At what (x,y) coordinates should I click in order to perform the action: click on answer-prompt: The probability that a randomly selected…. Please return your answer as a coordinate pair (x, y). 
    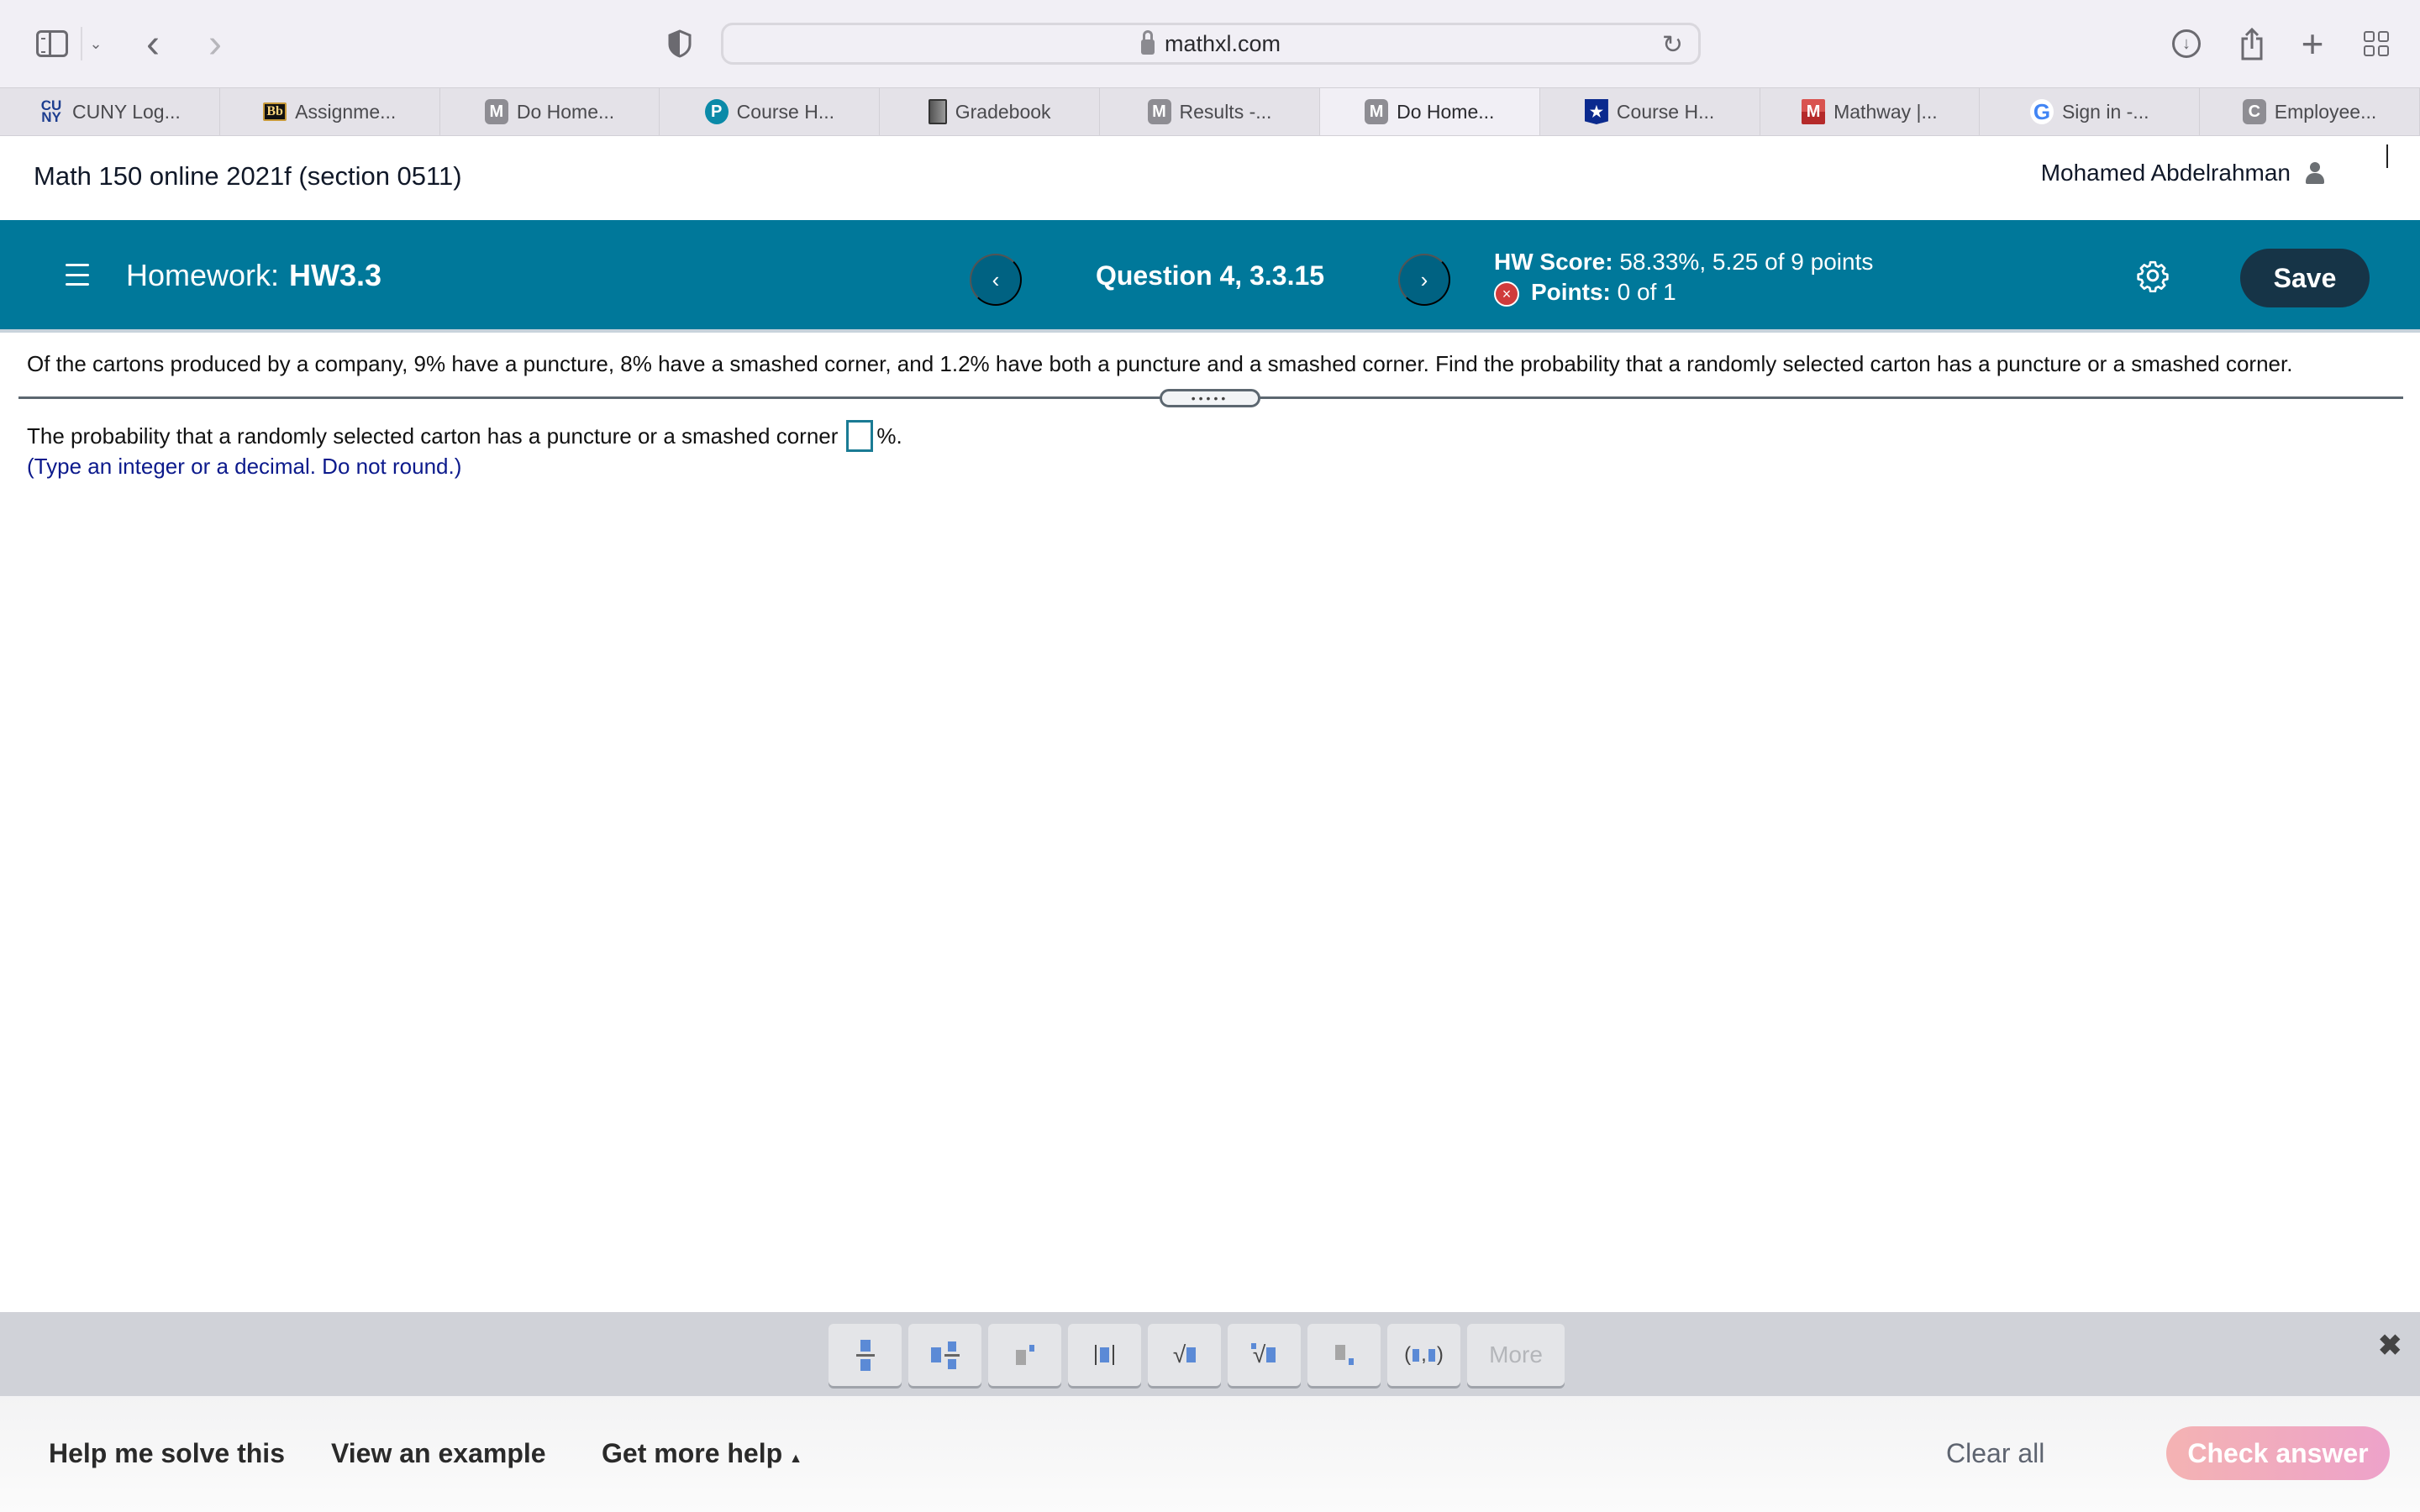
    Looking at the image, I should click on (433, 436).